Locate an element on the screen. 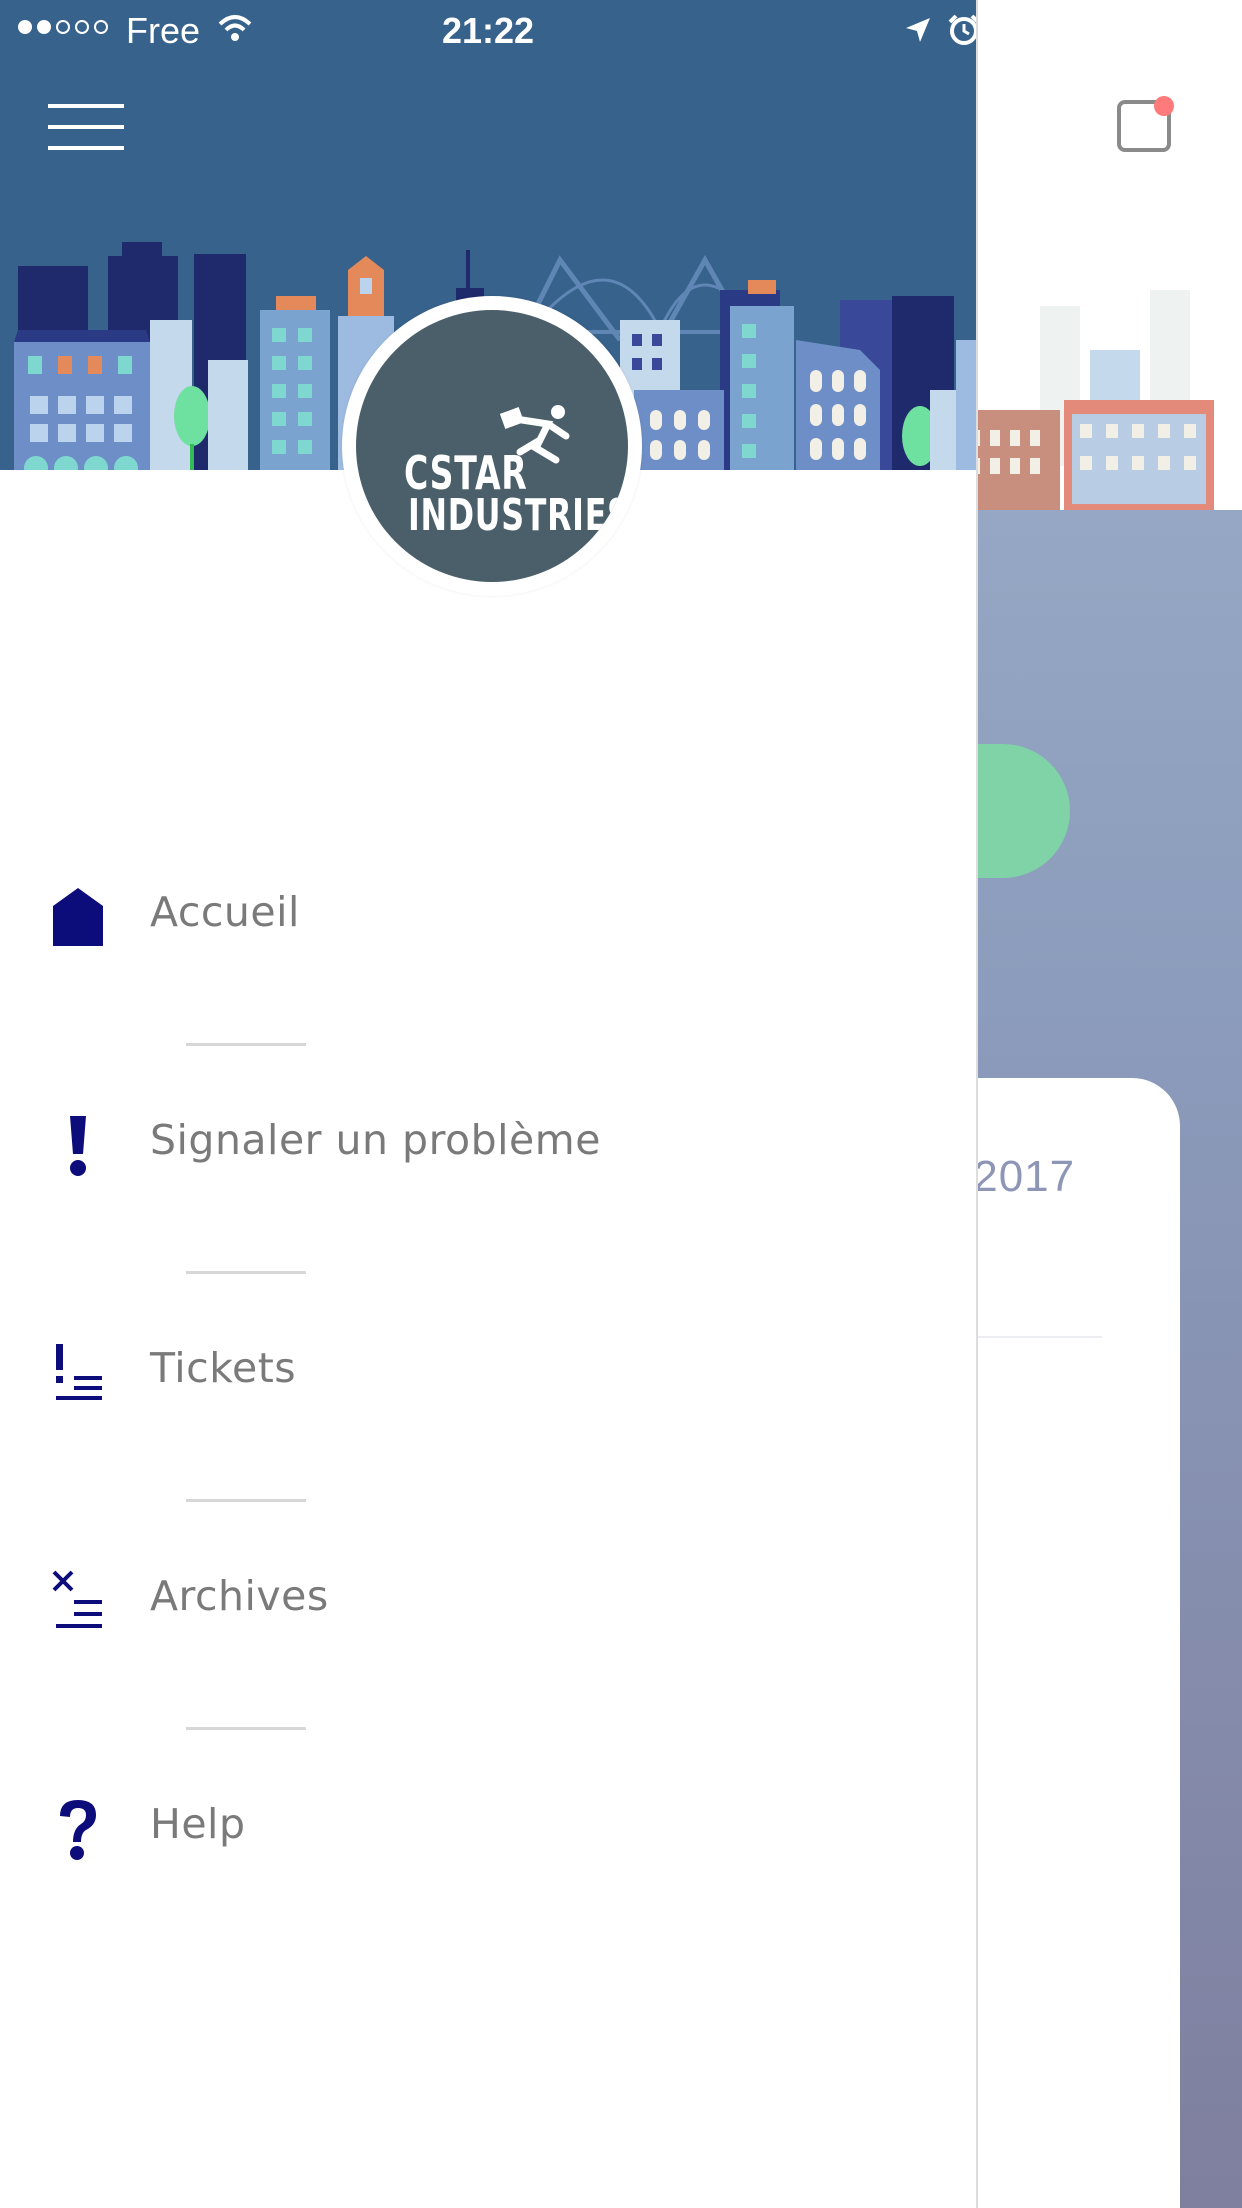 The height and width of the screenshot is (2208, 1242). menu-item-accueil: Accueil is located at coordinates (488, 918).